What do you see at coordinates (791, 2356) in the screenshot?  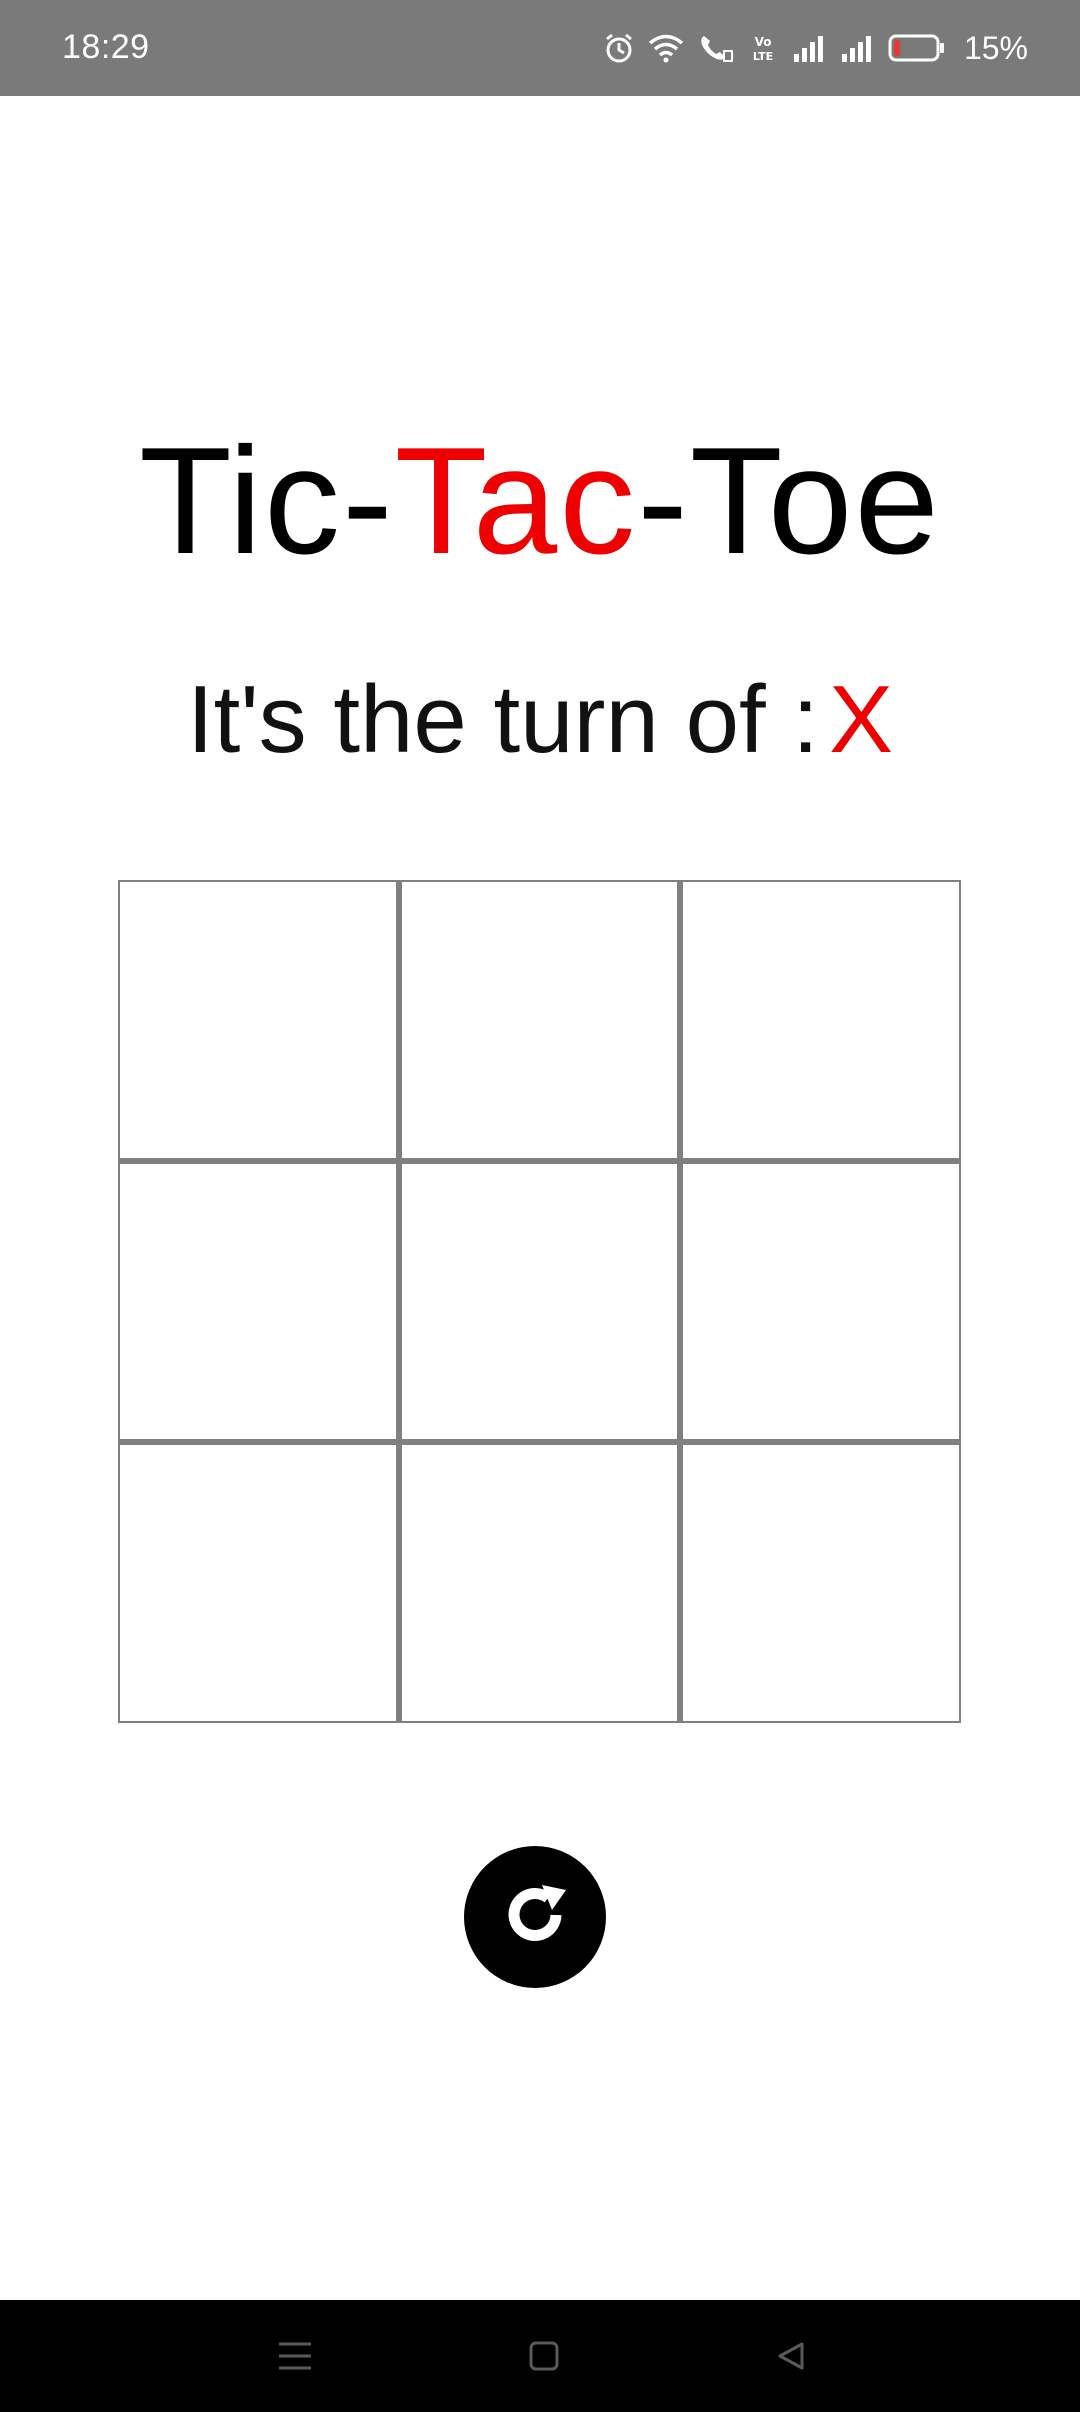 I see `back-icon` at bounding box center [791, 2356].